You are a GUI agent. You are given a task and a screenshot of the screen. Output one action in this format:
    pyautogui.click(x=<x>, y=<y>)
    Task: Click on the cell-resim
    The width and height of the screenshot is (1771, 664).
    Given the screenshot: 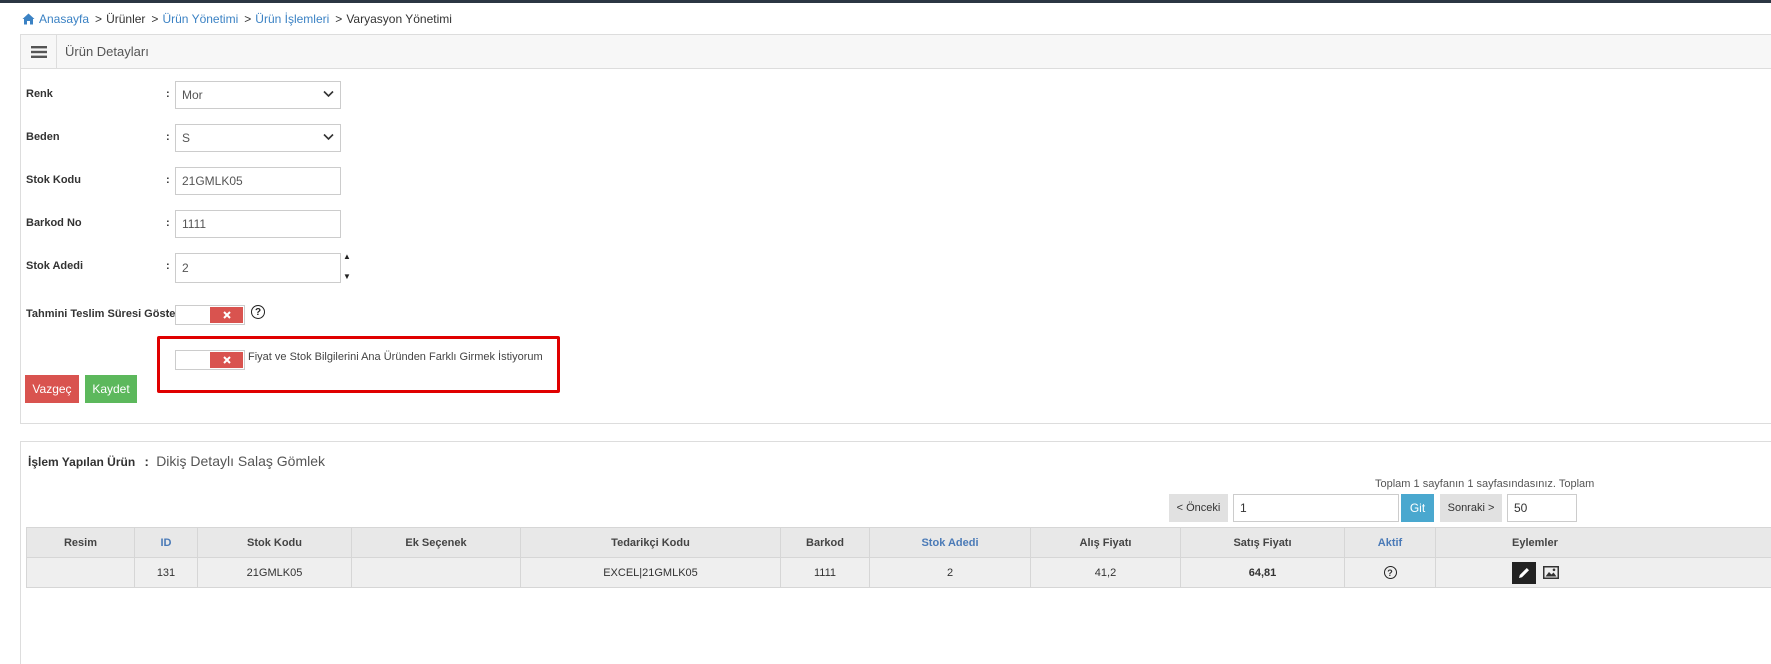 What is the action you would take?
    pyautogui.click(x=80, y=572)
    